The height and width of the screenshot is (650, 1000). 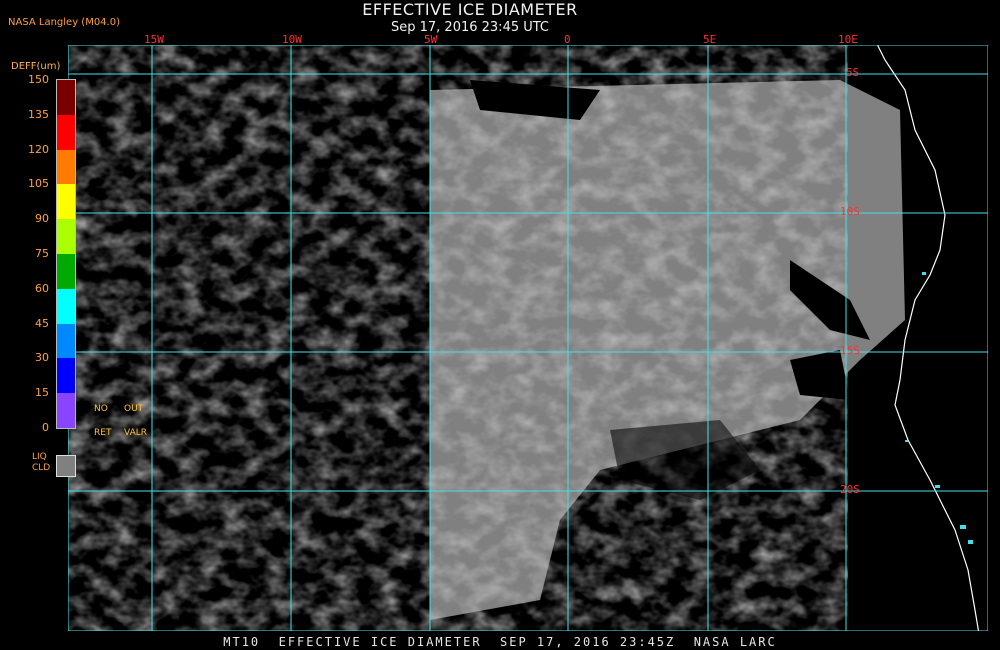 What do you see at coordinates (154, 39) in the screenshot?
I see `lon-label: 15W` at bounding box center [154, 39].